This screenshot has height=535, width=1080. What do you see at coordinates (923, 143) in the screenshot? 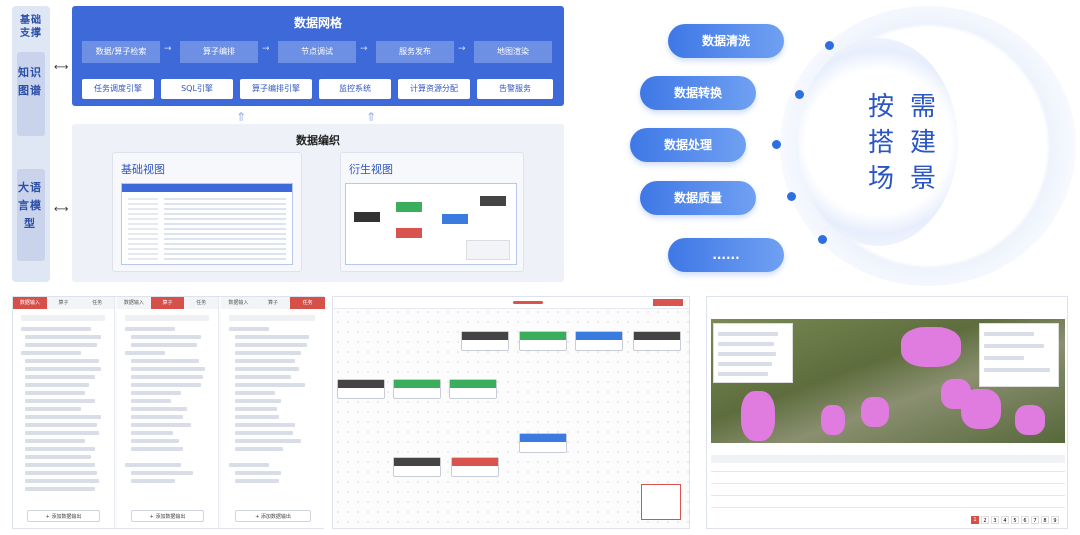
I see `scene-char: 建` at bounding box center [923, 143].